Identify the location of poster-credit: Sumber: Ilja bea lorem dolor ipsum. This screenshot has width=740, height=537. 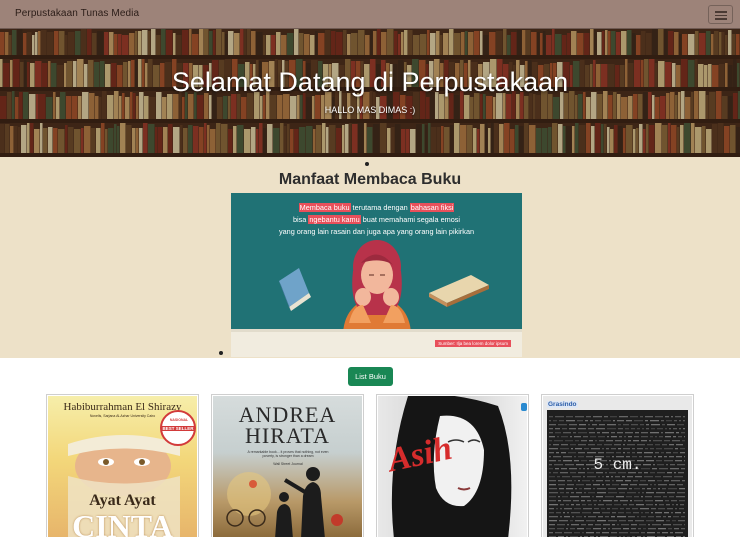
(473, 343).